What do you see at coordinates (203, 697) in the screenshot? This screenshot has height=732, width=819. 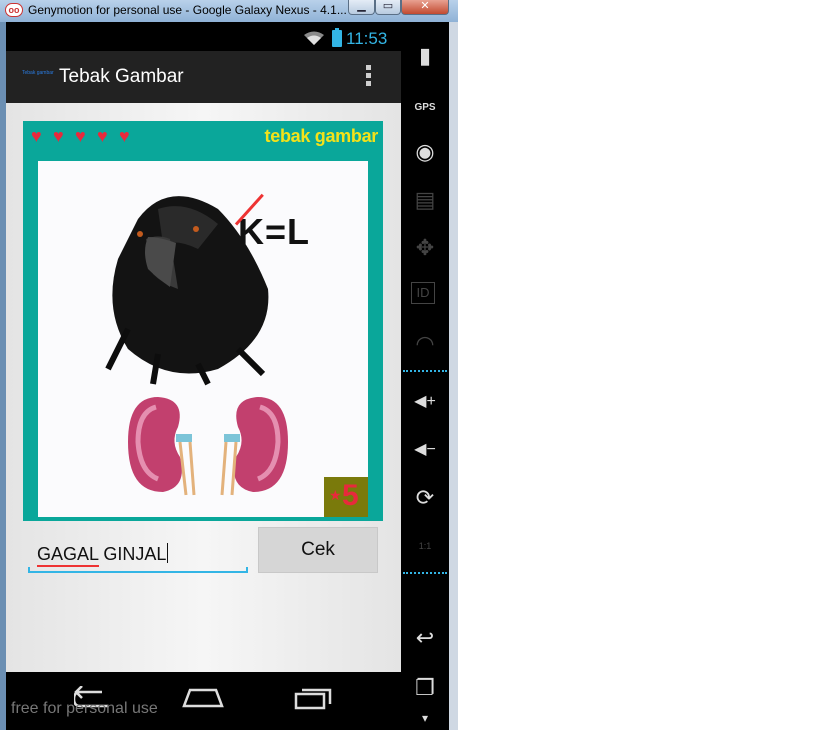 I see `home-icon` at bounding box center [203, 697].